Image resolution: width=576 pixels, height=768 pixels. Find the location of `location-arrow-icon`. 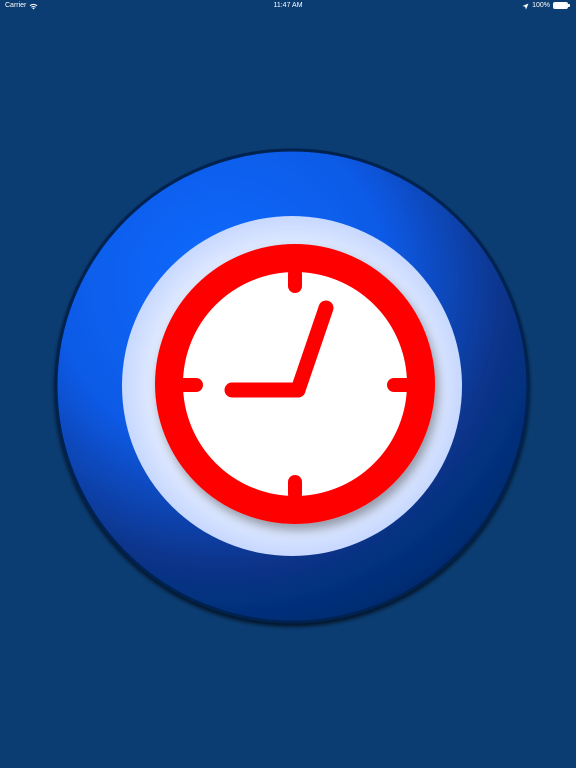

location-arrow-icon is located at coordinates (525, 6).